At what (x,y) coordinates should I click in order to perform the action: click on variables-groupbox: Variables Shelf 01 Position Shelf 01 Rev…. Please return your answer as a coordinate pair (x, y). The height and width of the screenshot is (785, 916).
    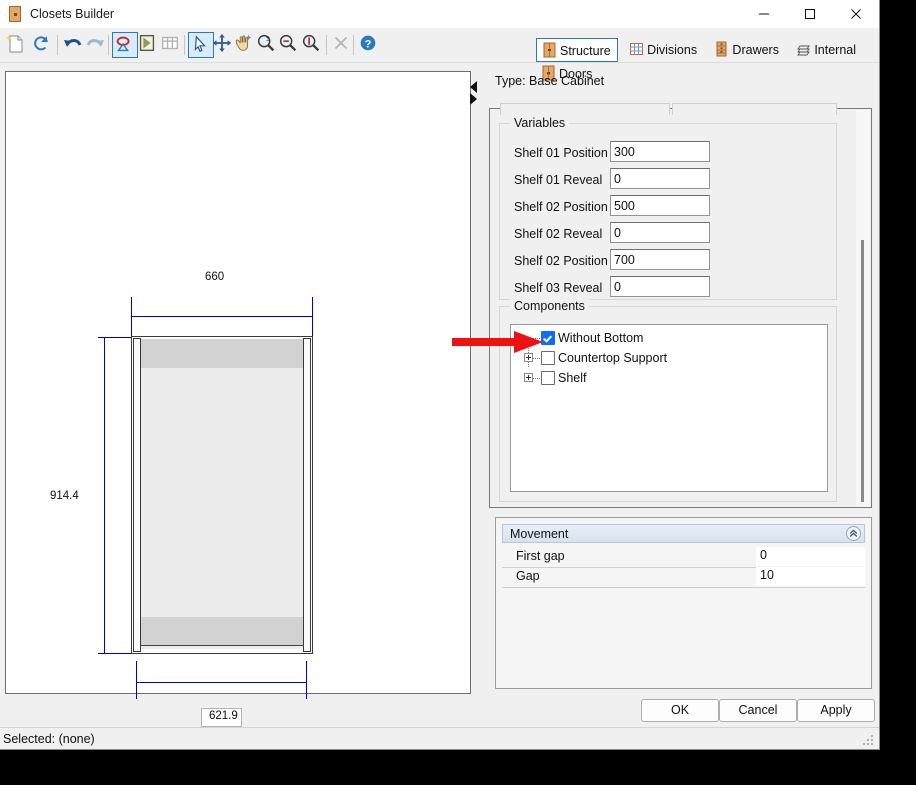
    Looking at the image, I should click on (668, 208).